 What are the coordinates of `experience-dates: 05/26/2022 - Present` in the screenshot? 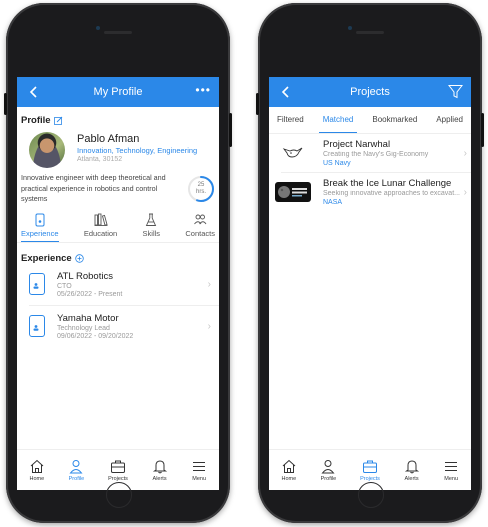 It's located at (90, 294).